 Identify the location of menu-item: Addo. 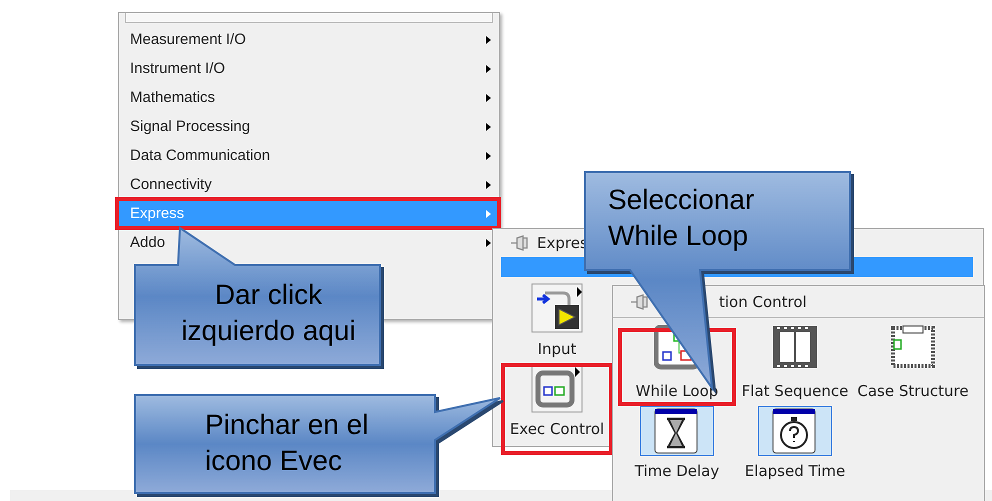
(309, 242).